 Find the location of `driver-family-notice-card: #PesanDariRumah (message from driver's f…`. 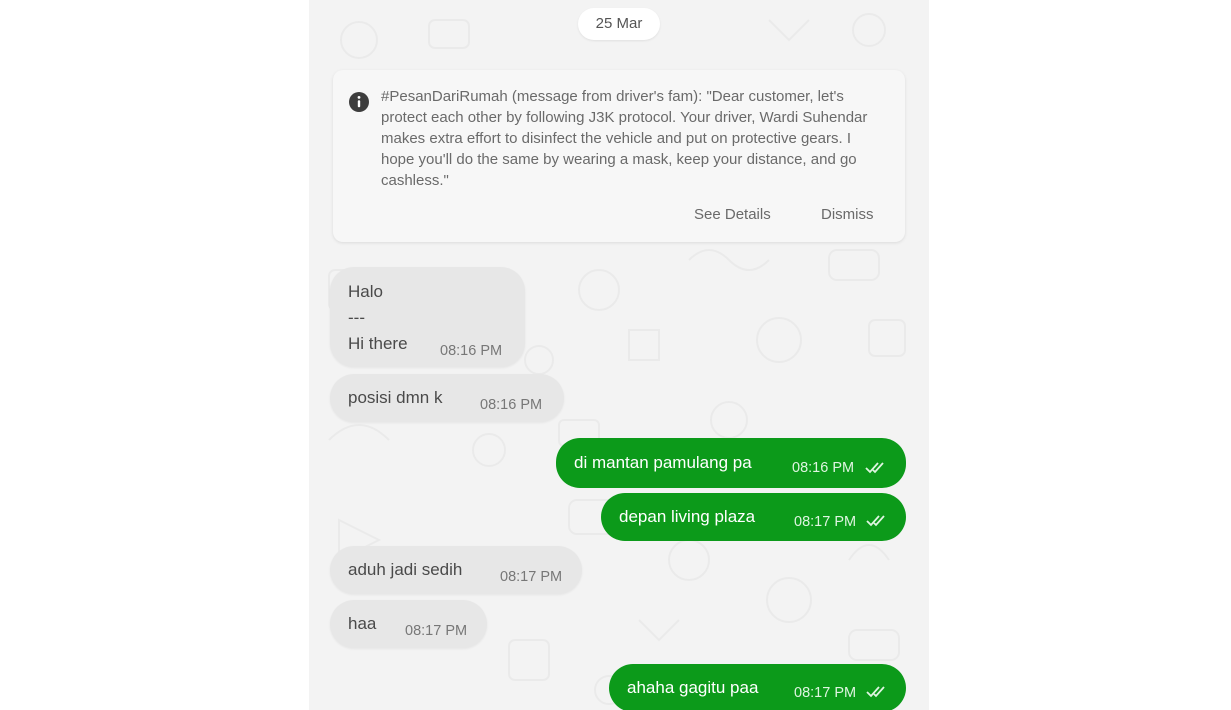

driver-family-notice-card: #PesanDariRumah (message from driver's f… is located at coordinates (619, 156).